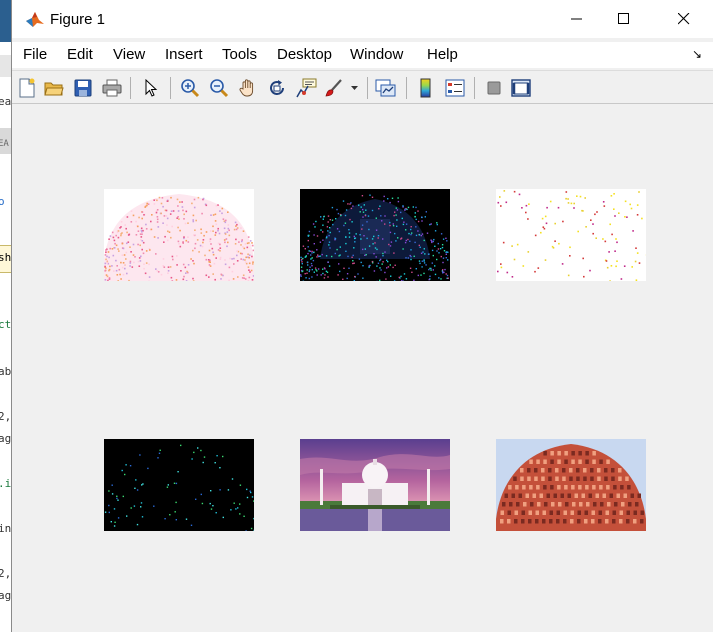 The width and height of the screenshot is (713, 632). Describe the element at coordinates (248, 88) in the screenshot. I see `pan-button` at that location.